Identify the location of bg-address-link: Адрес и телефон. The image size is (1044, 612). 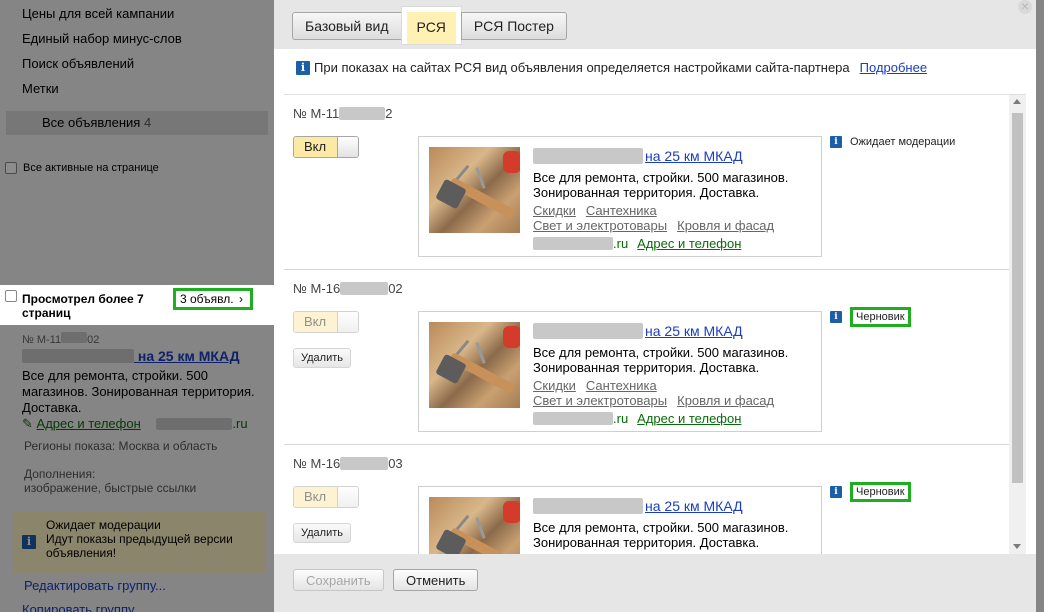
(89, 423).